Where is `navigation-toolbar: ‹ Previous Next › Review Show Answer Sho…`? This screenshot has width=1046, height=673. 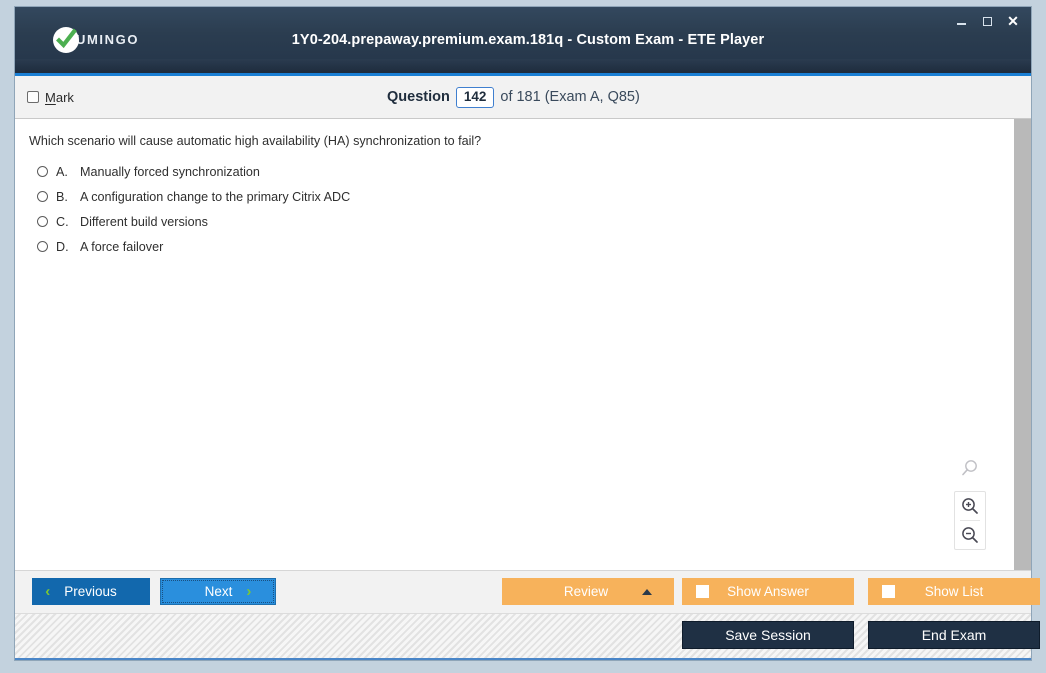
navigation-toolbar: ‹ Previous Next › Review Show Answer Sho… is located at coordinates (527, 591).